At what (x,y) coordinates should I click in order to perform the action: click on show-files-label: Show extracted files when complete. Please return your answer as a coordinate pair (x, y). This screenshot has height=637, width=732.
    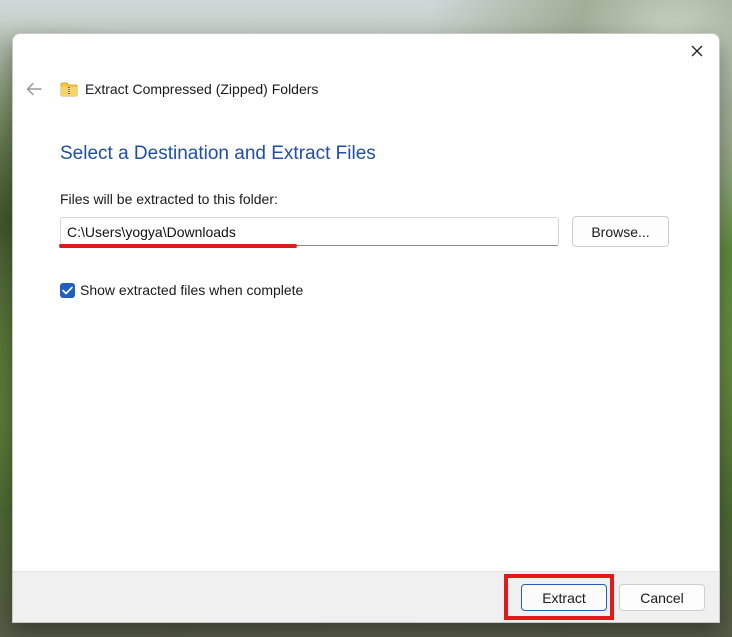
    Looking at the image, I should click on (192, 290).